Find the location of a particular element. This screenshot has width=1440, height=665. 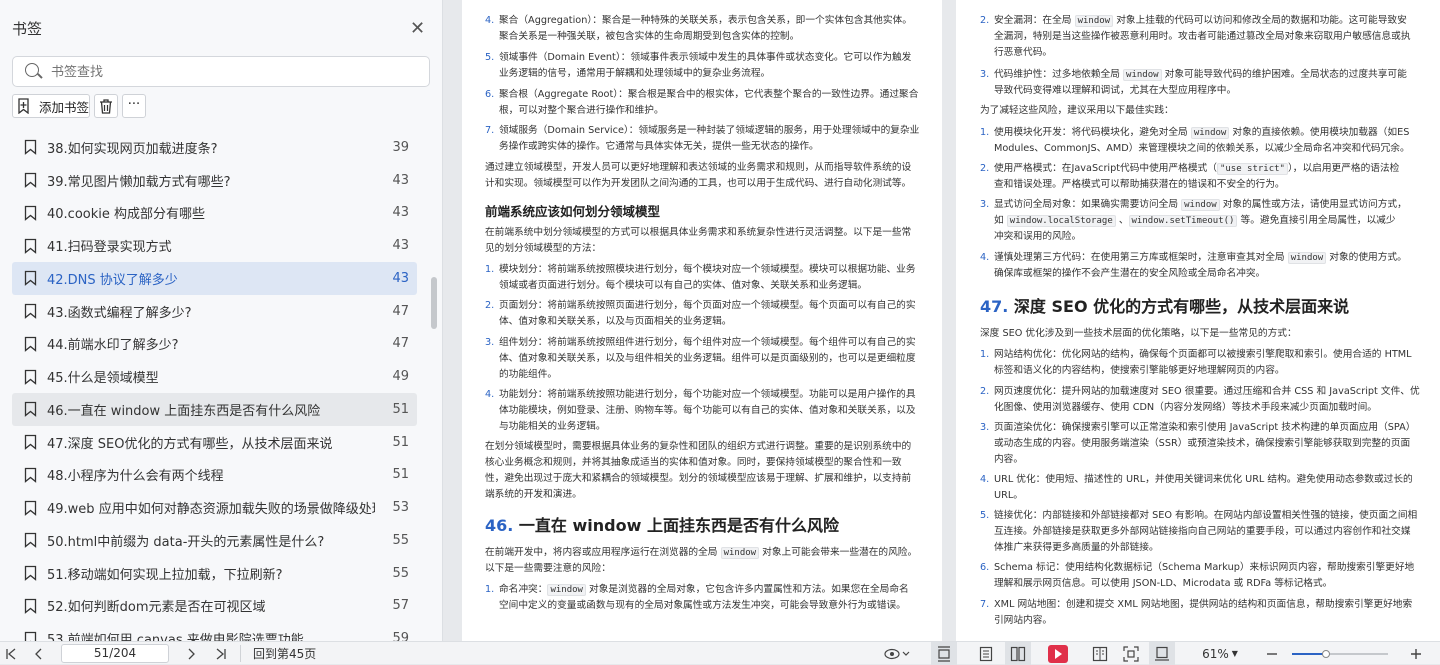

text-run: 在前端开发中，将内容或应用程序运行在浏览器的全局 is located at coordinates (603, 552).